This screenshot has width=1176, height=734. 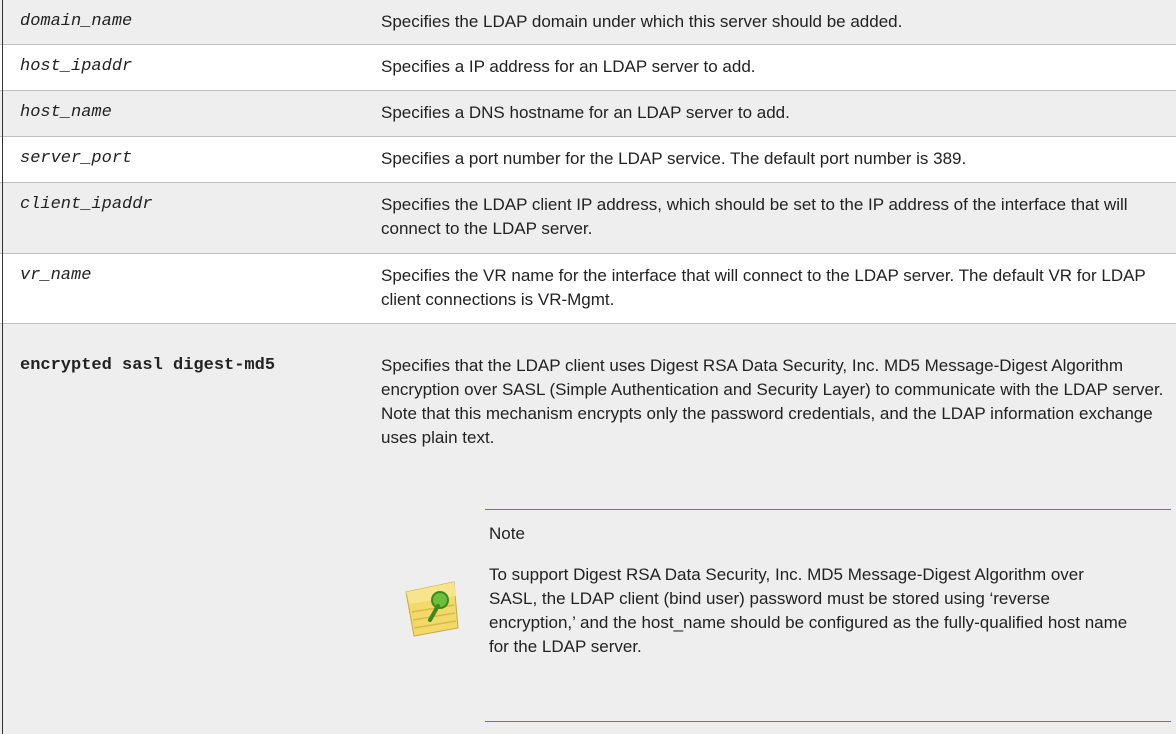 I want to click on param-name: client_ipaddr, so click(x=86, y=204).